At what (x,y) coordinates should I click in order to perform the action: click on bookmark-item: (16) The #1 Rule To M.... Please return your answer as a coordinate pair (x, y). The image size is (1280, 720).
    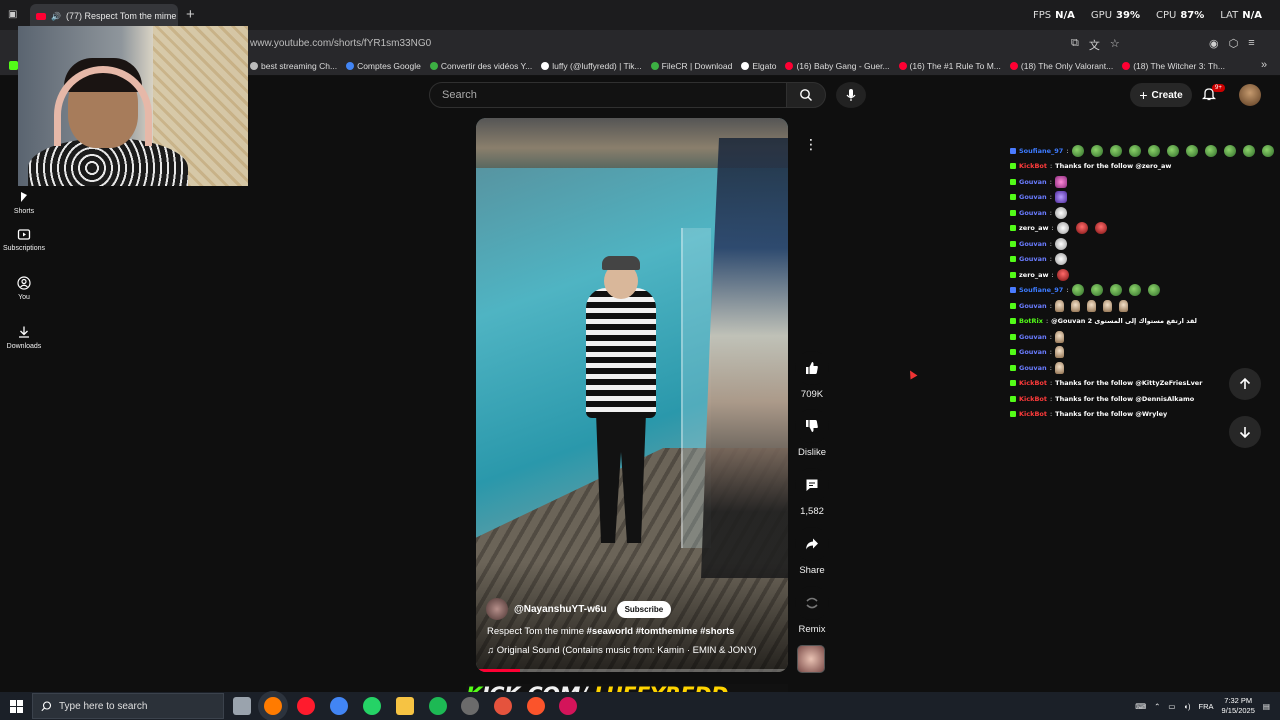
    Looking at the image, I should click on (949, 66).